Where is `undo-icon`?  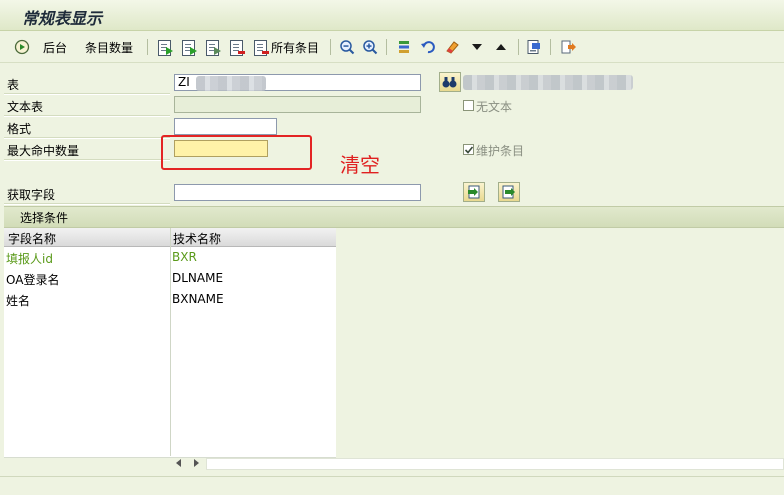
undo-icon is located at coordinates (428, 47).